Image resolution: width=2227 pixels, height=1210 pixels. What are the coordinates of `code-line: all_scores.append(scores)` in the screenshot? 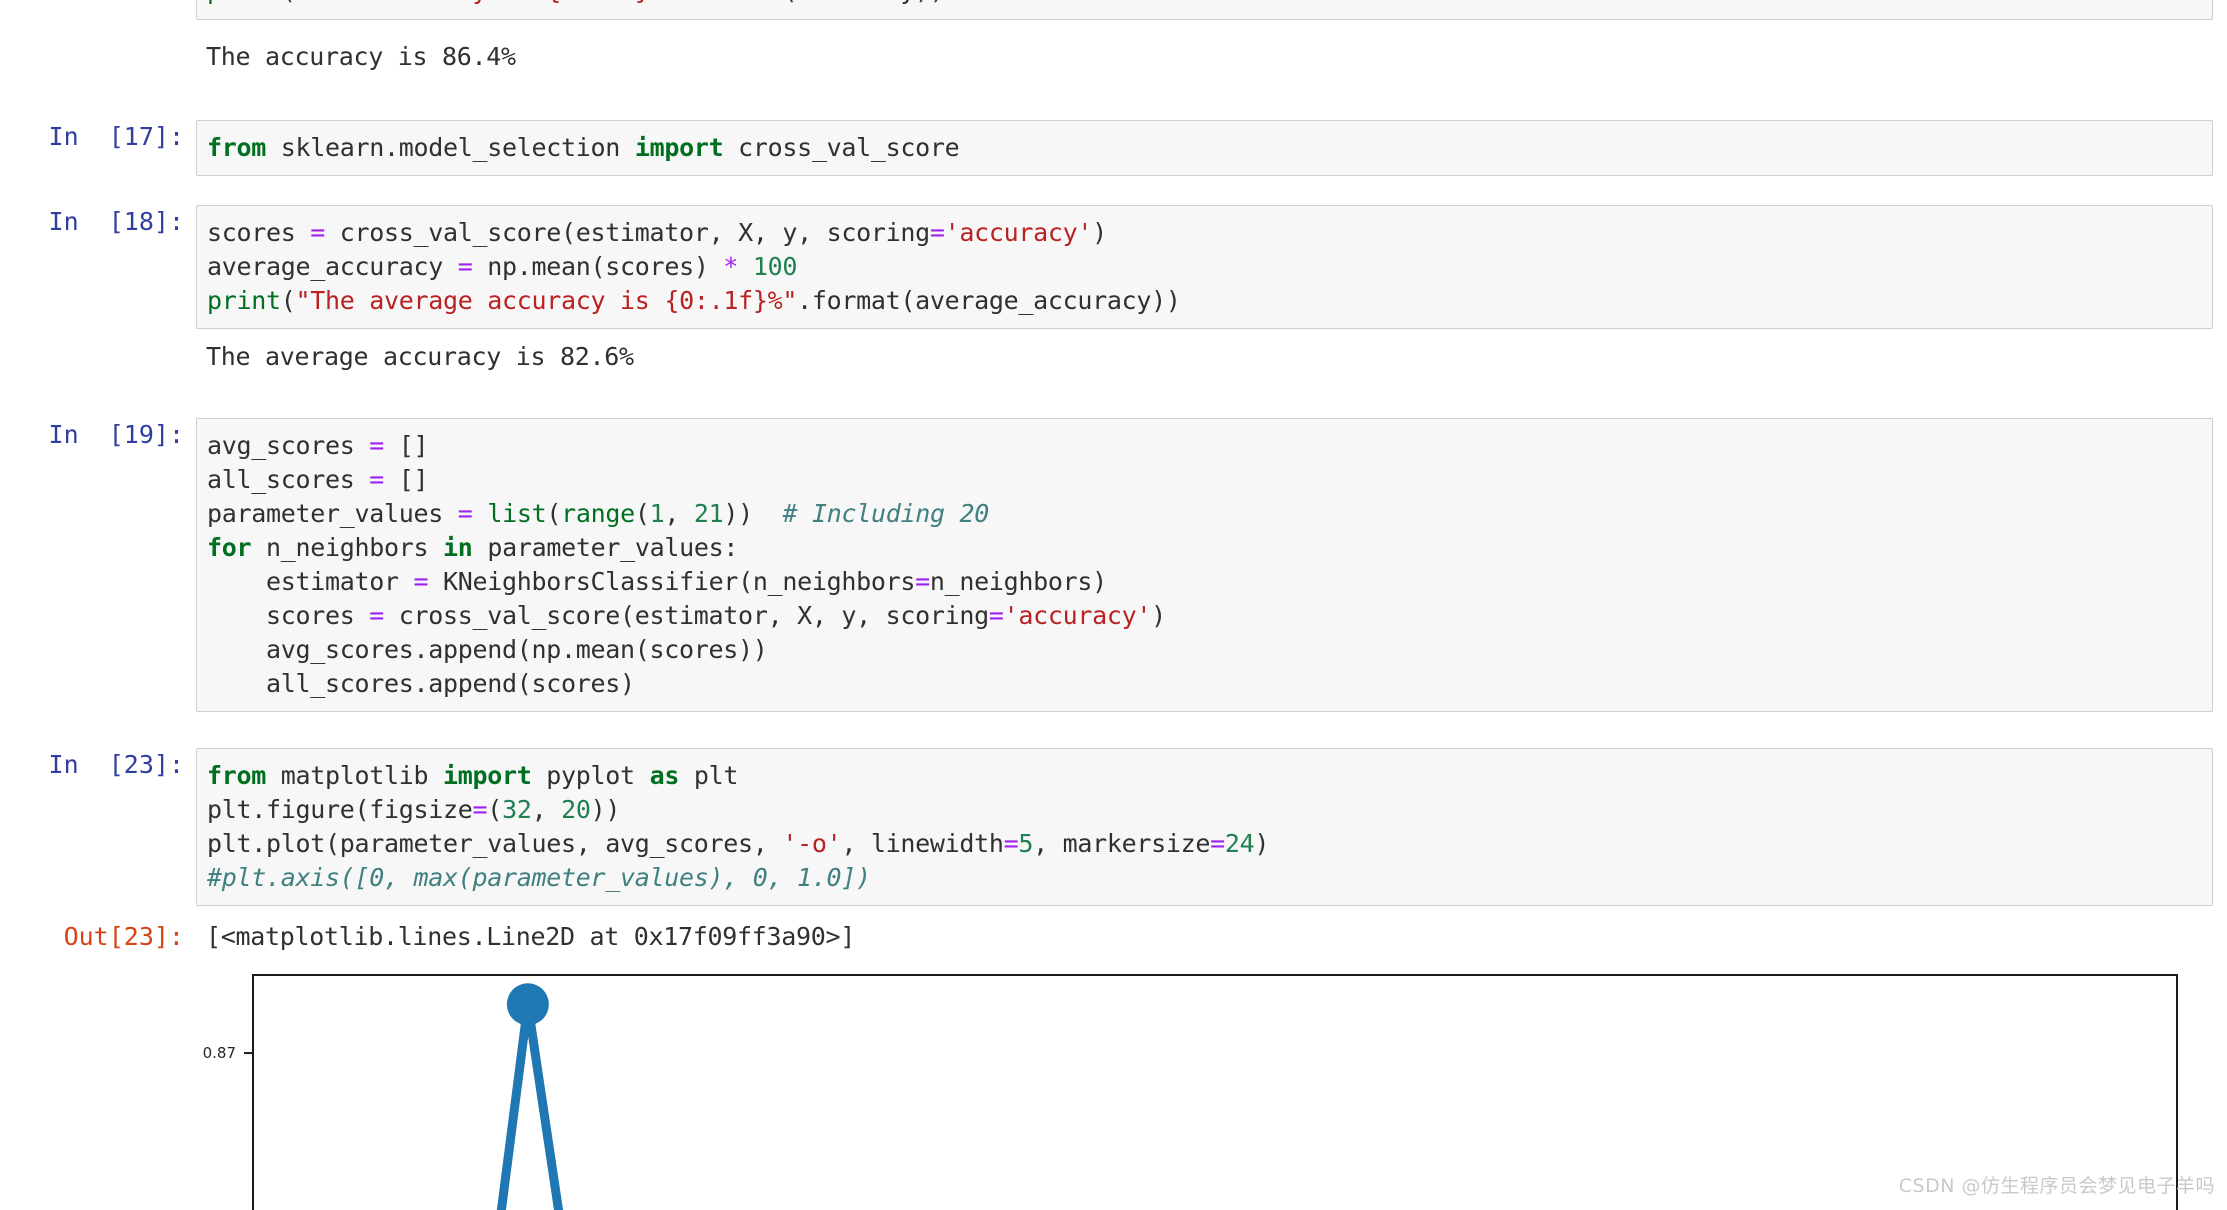 It's located at (421, 683).